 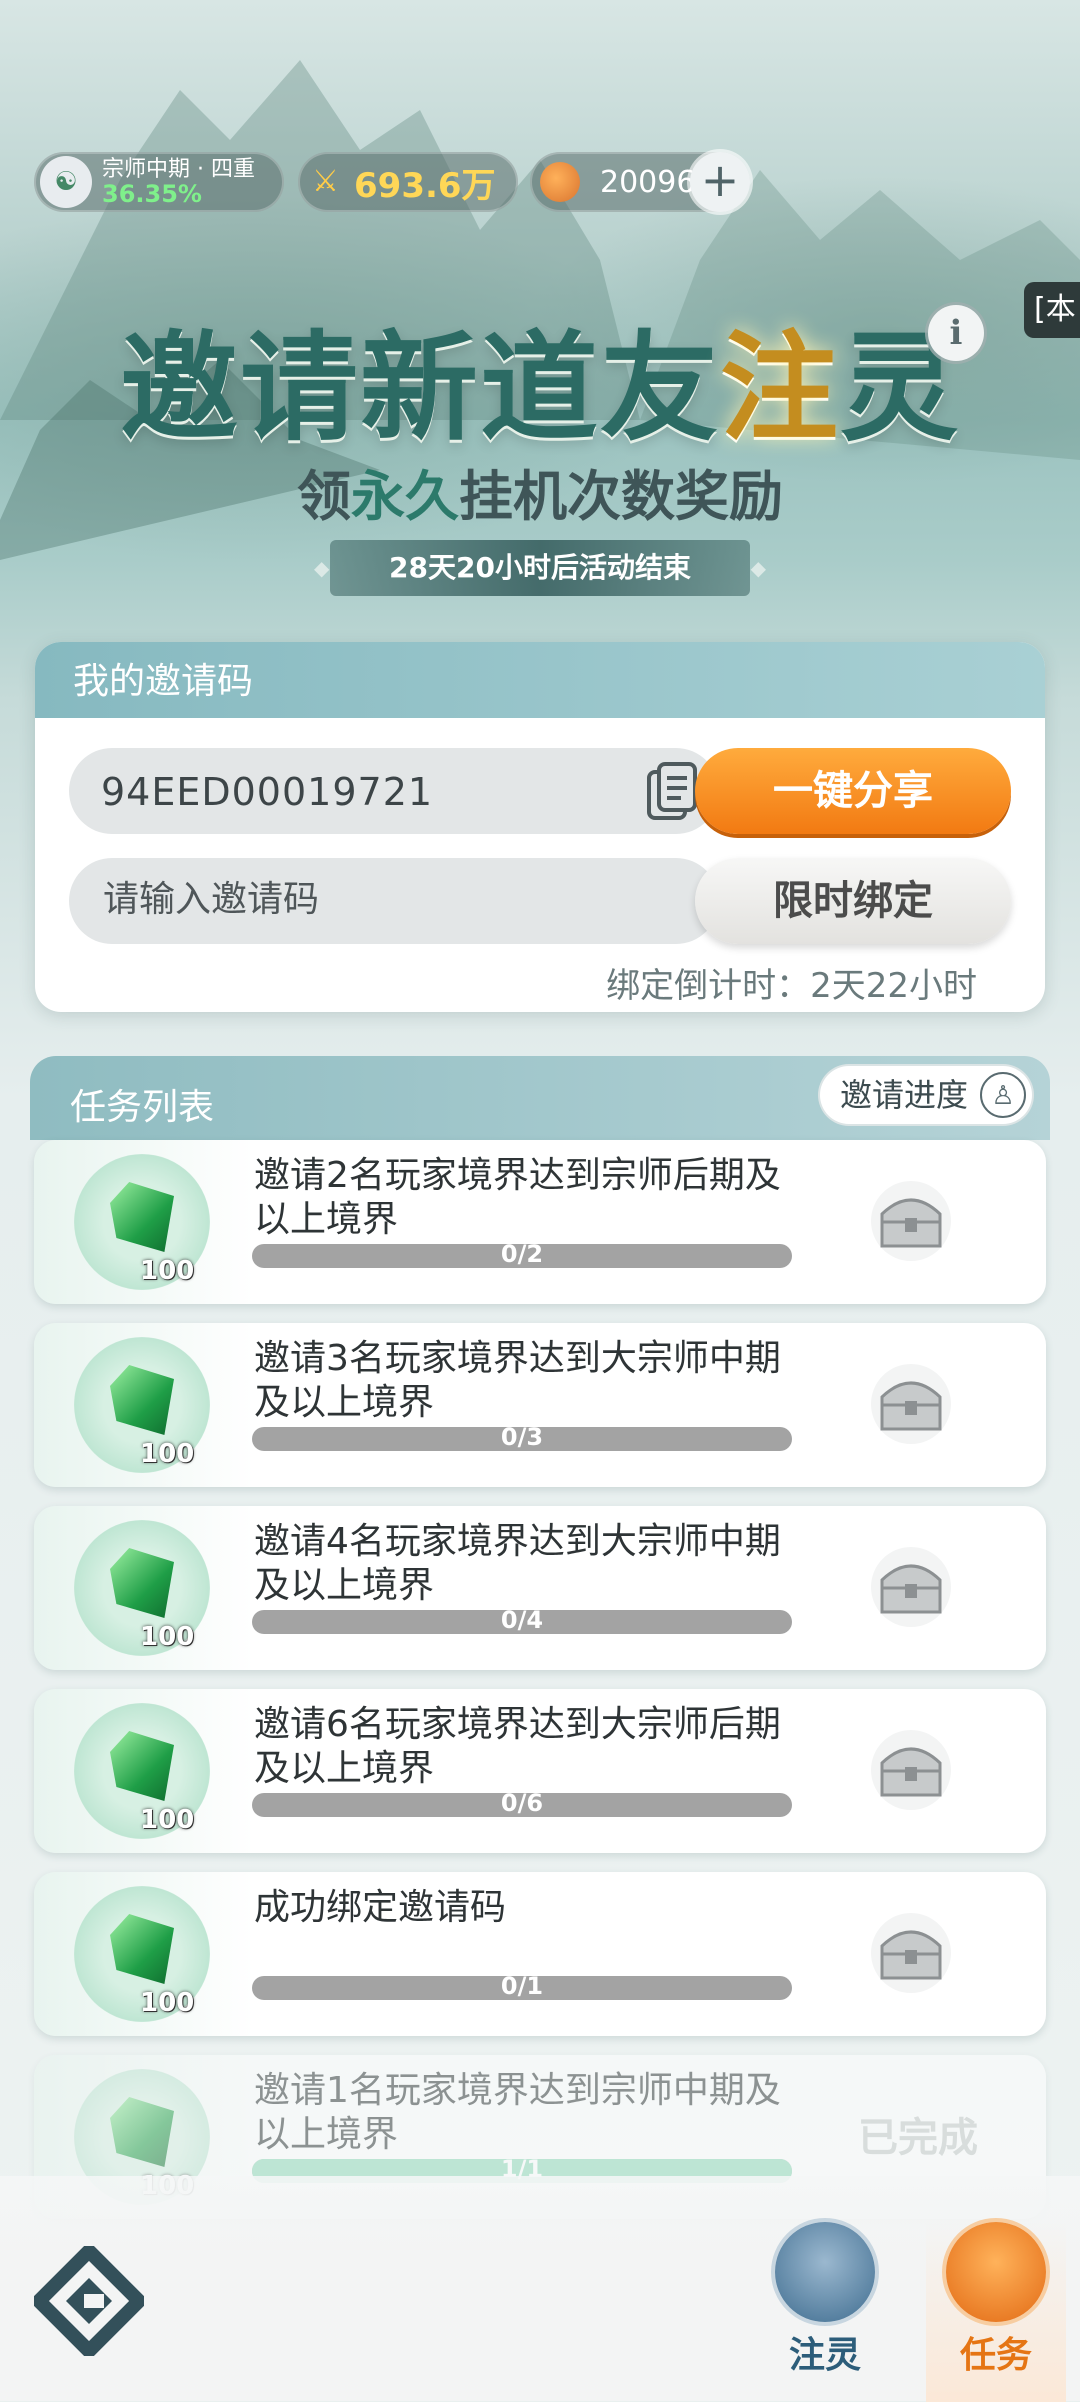 I want to click on task-status: 已完成, so click(x=918, y=2138).